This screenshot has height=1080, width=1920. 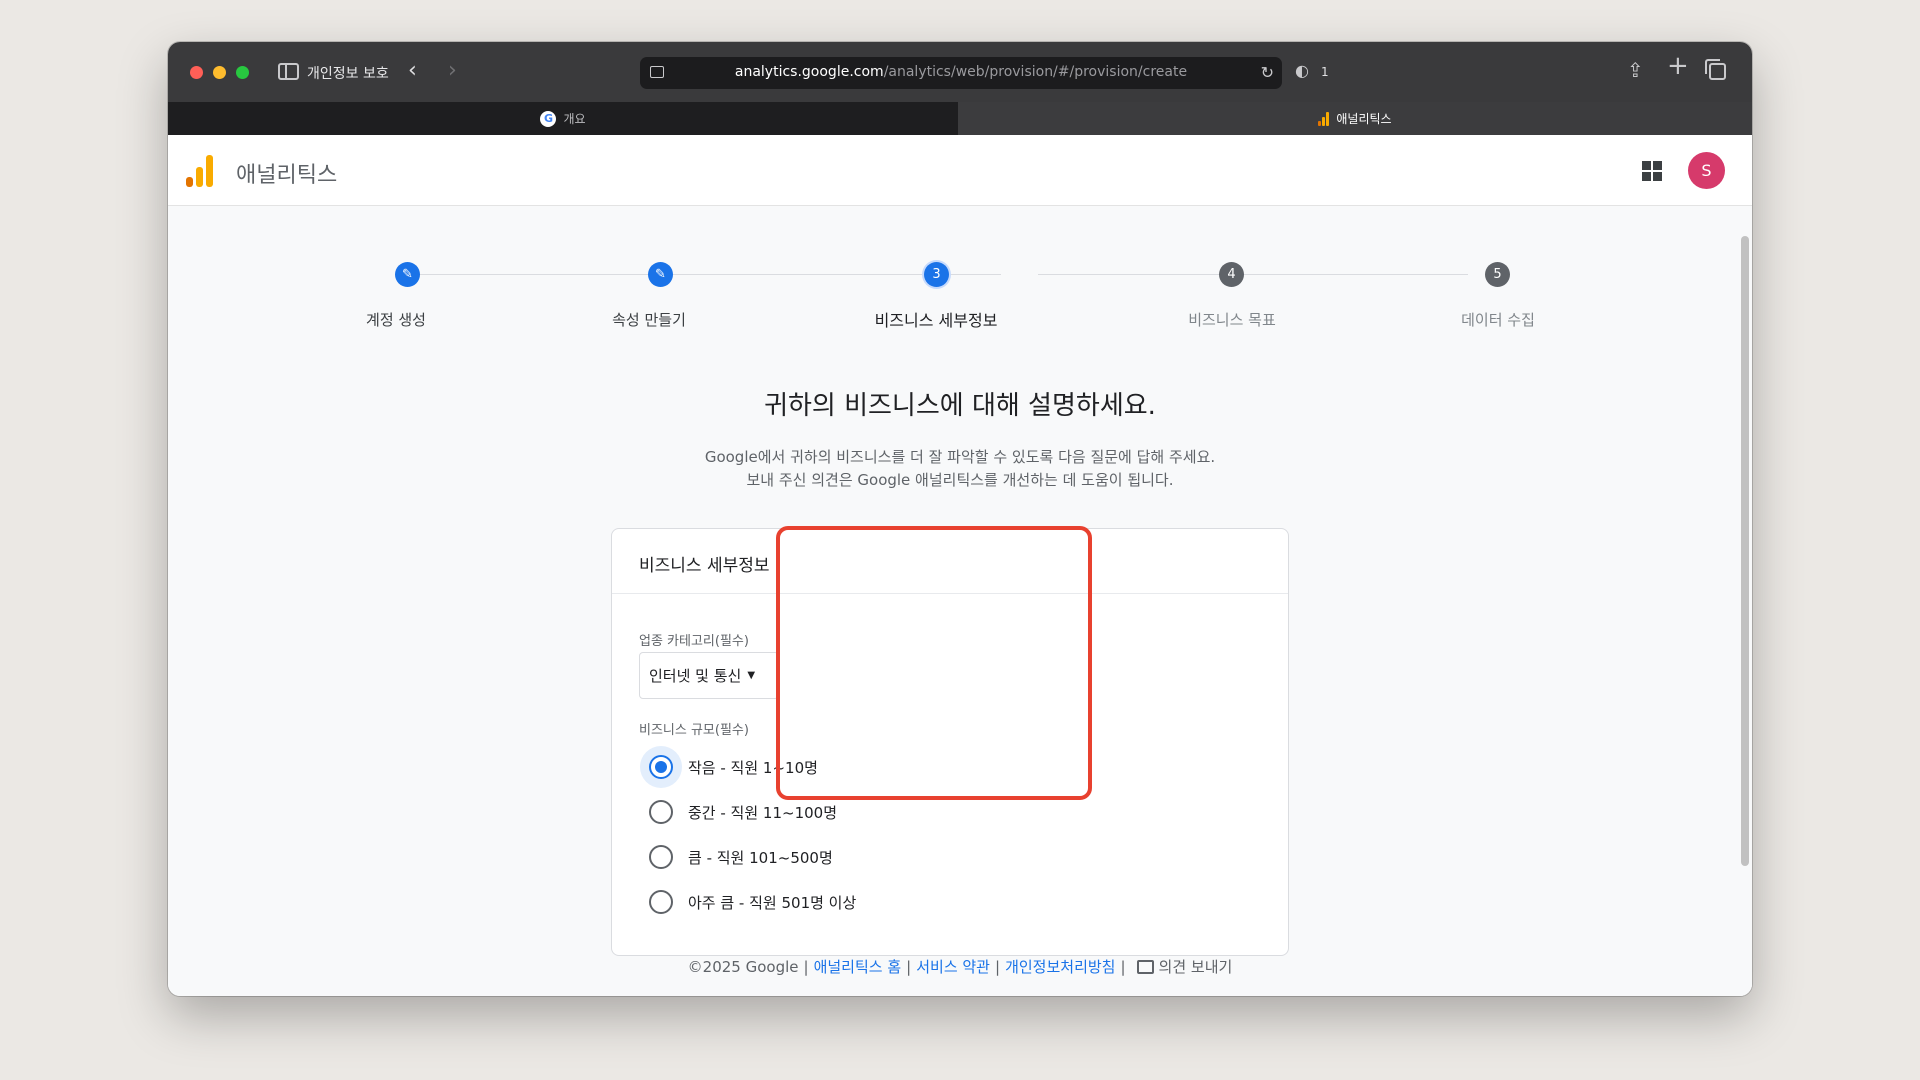 What do you see at coordinates (548, 118) in the screenshot?
I see `google-favicon-icon: G` at bounding box center [548, 118].